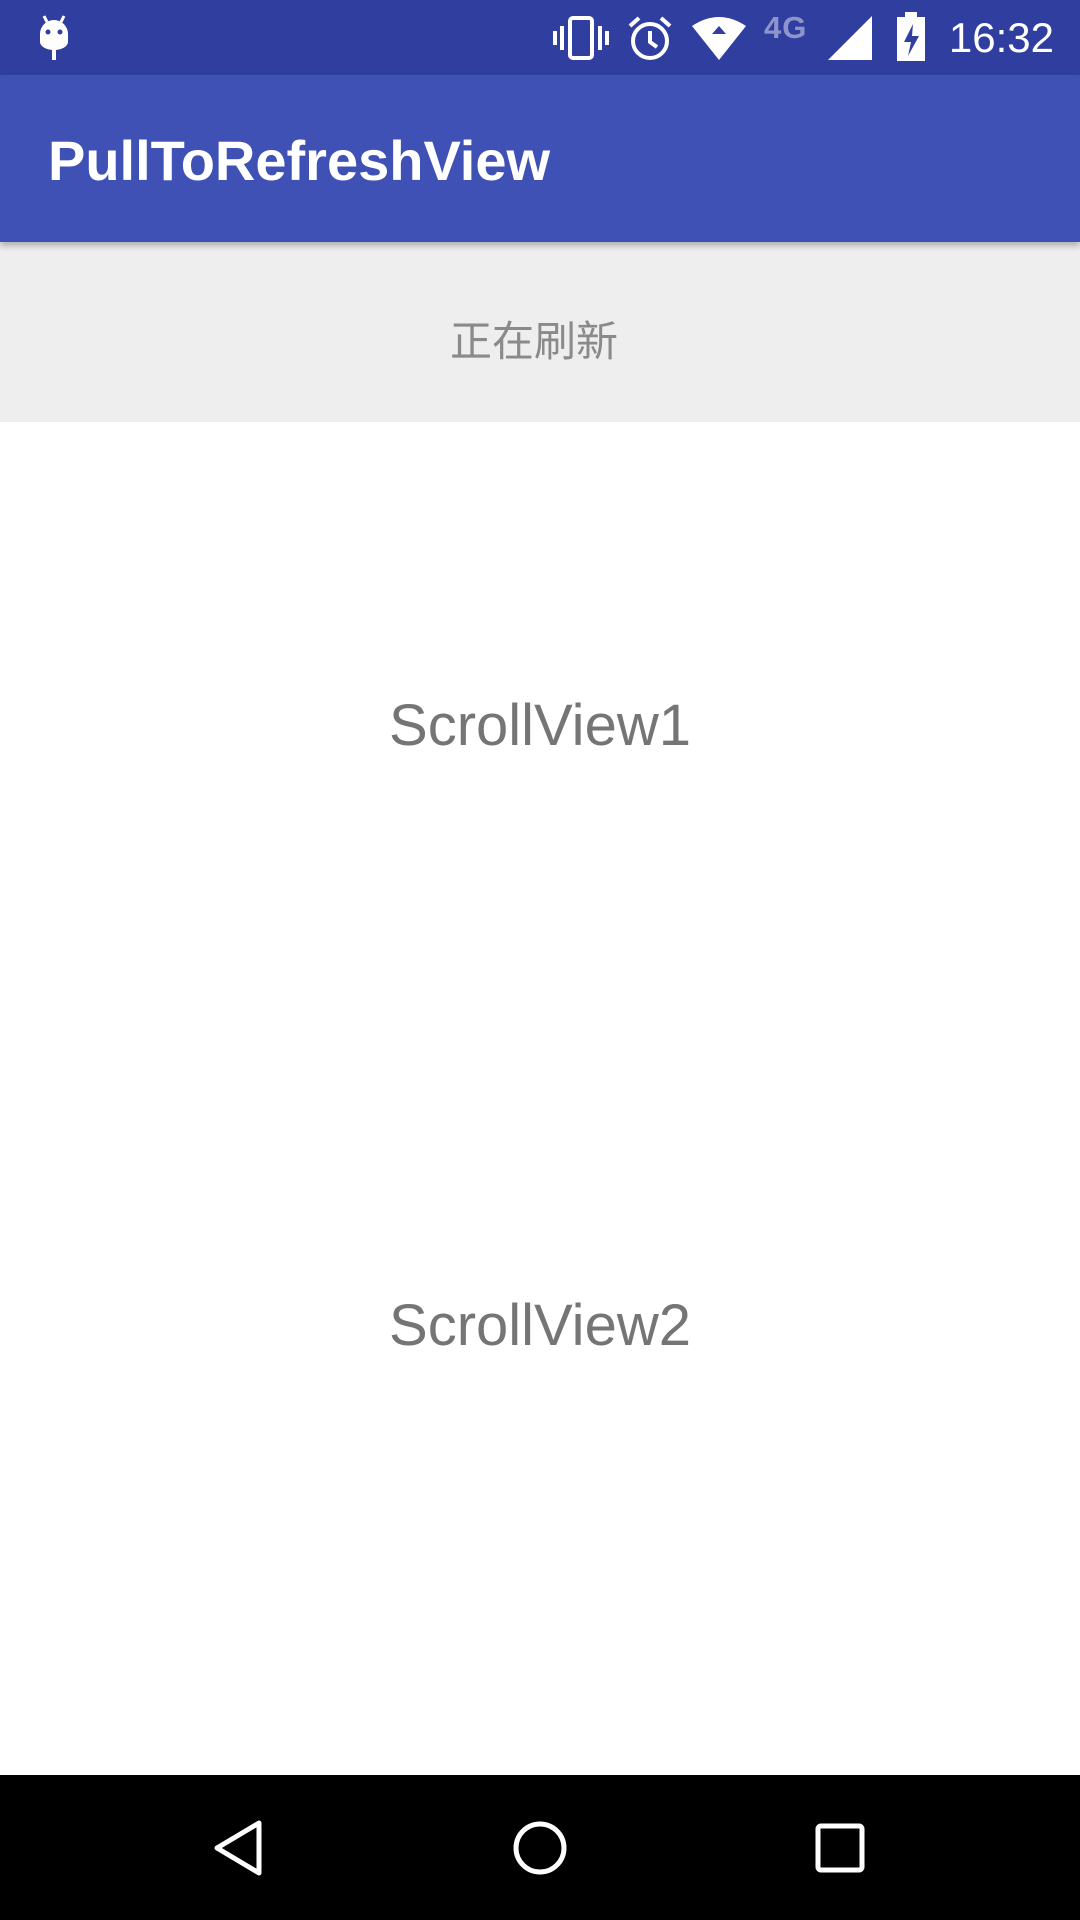 The width and height of the screenshot is (1080, 1920). What do you see at coordinates (786, 27) in the screenshot?
I see `network-type-label: 4G` at bounding box center [786, 27].